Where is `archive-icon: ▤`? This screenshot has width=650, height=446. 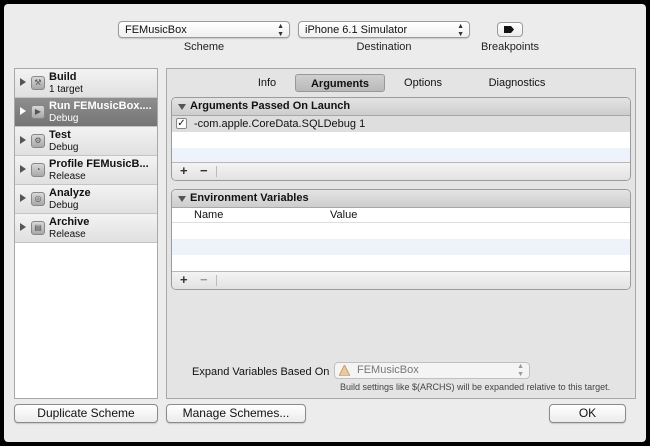 archive-icon: ▤ is located at coordinates (38, 228).